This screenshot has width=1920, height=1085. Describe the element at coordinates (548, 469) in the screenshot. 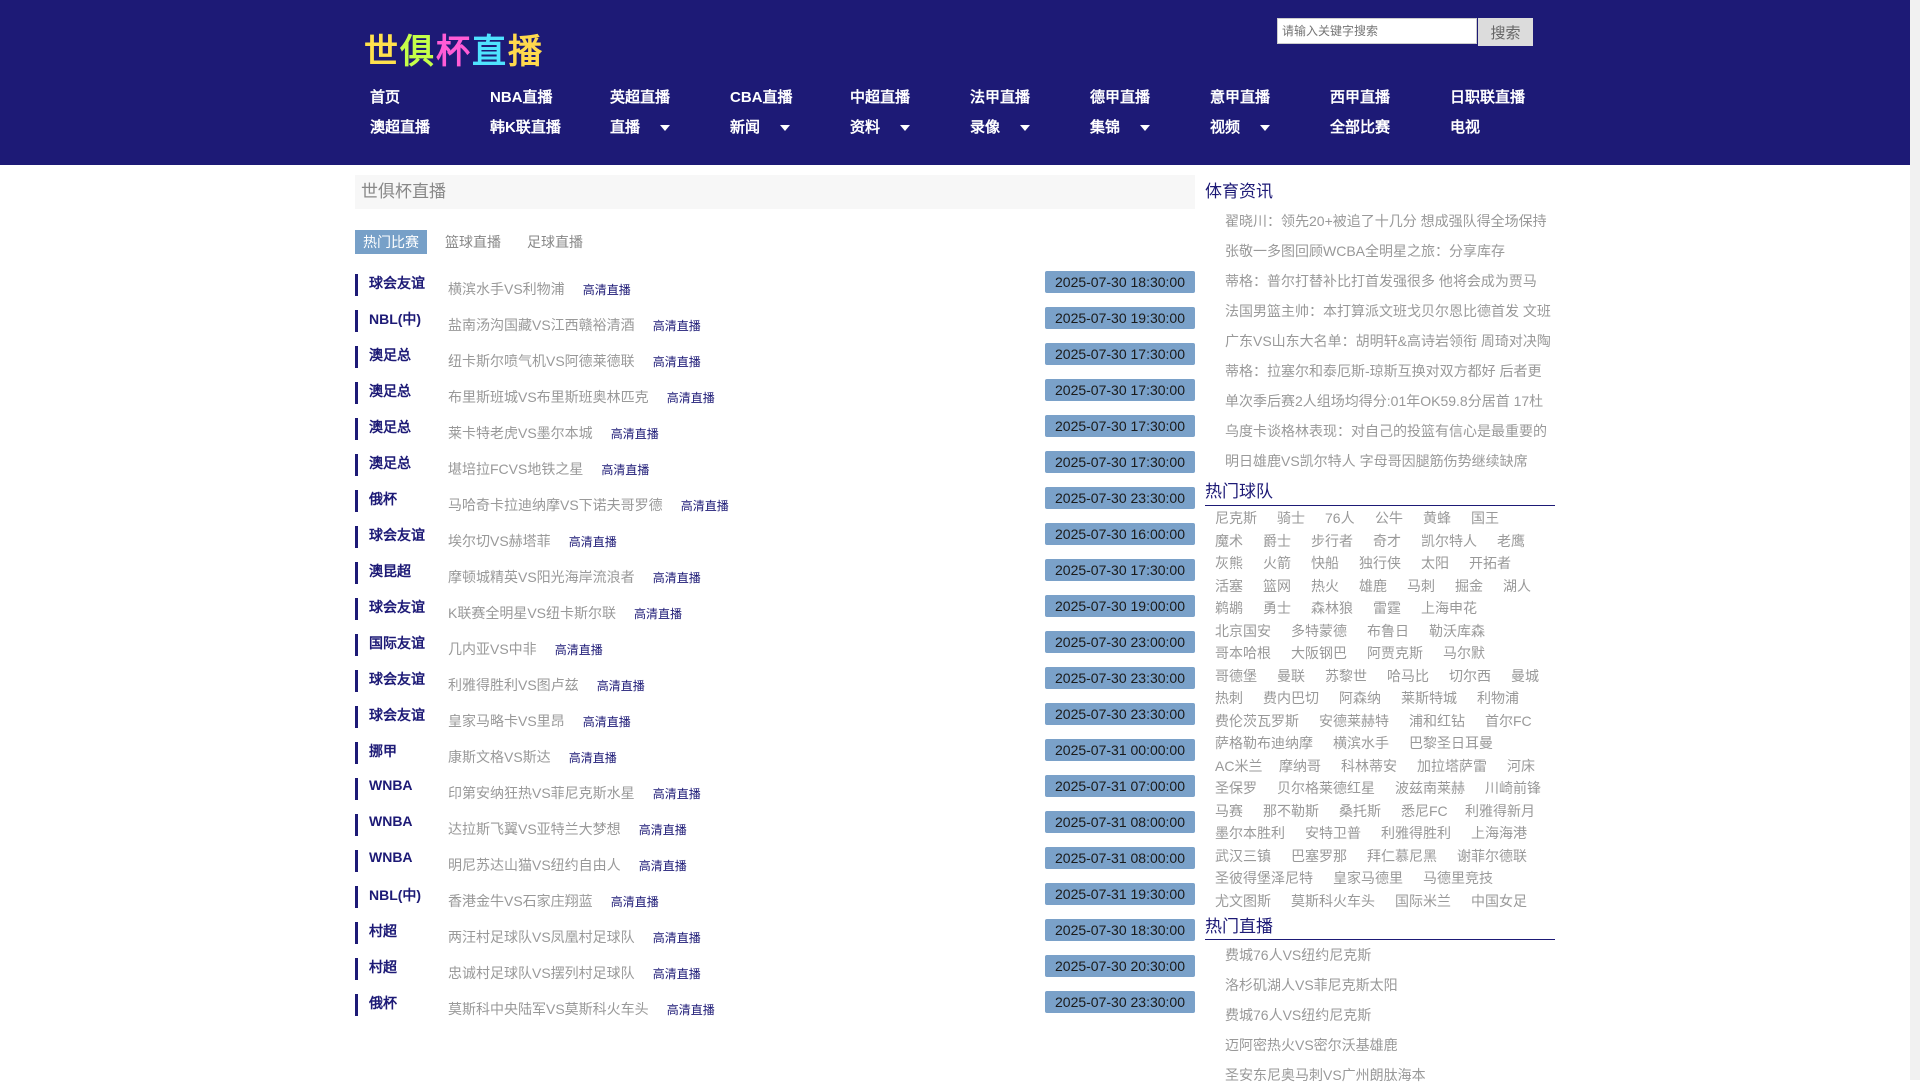

I see `match-teams: 堪培拉FCVS地铁之星 高清直播` at that location.